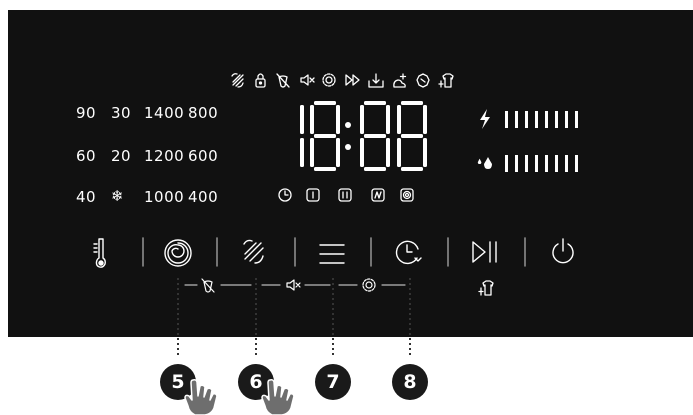 The image size is (693, 415). I want to click on digit-3-segment-b, so click(388, 119).